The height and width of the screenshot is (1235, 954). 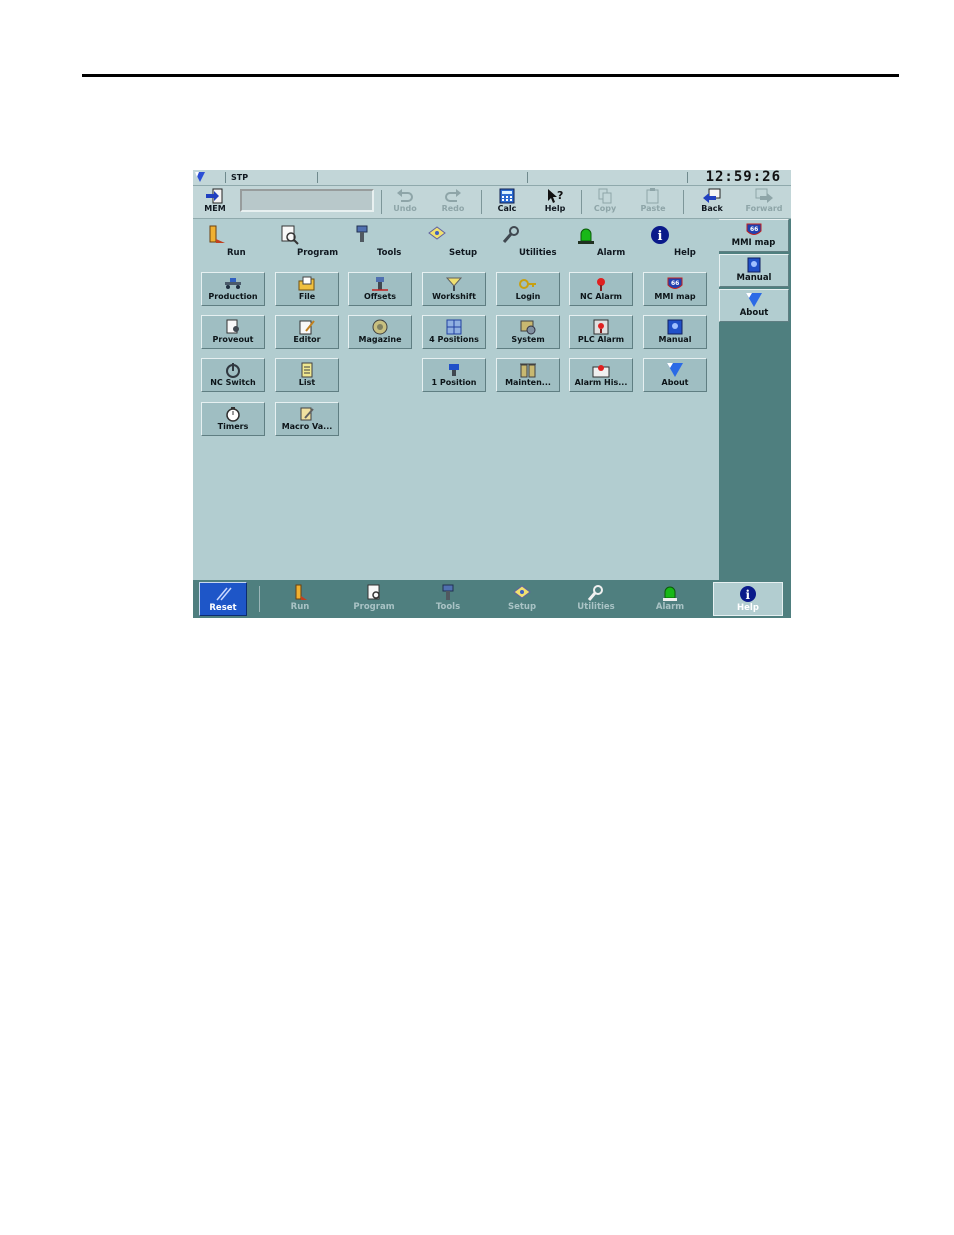 I want to click on back-button: Back, so click(x=712, y=202).